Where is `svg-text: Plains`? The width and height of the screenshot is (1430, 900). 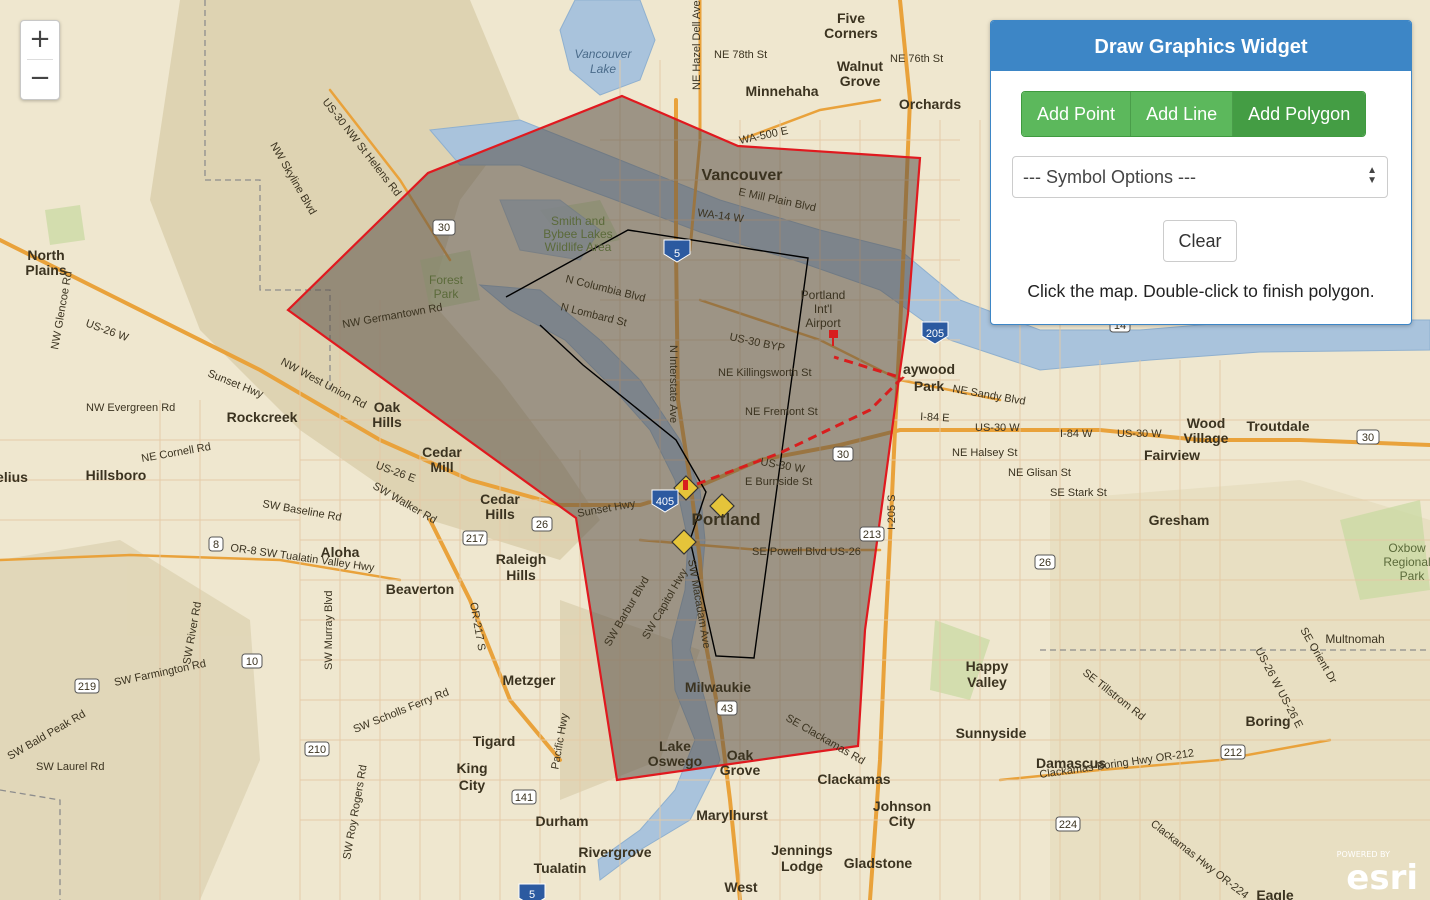 svg-text: Plains is located at coordinates (45, 270).